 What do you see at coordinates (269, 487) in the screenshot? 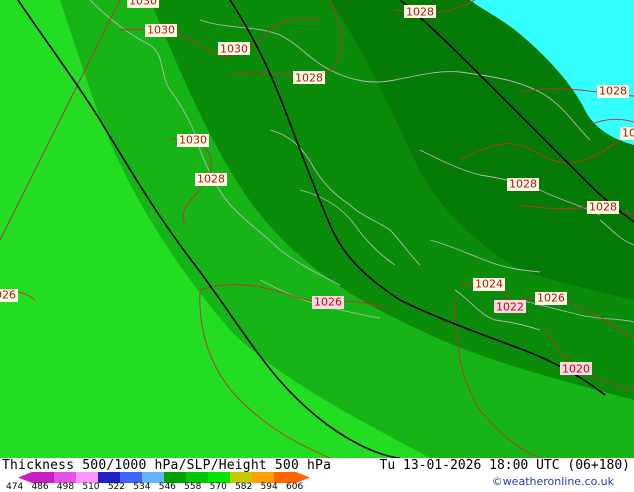
I see `colorbar-tick-label: 594` at bounding box center [269, 487].